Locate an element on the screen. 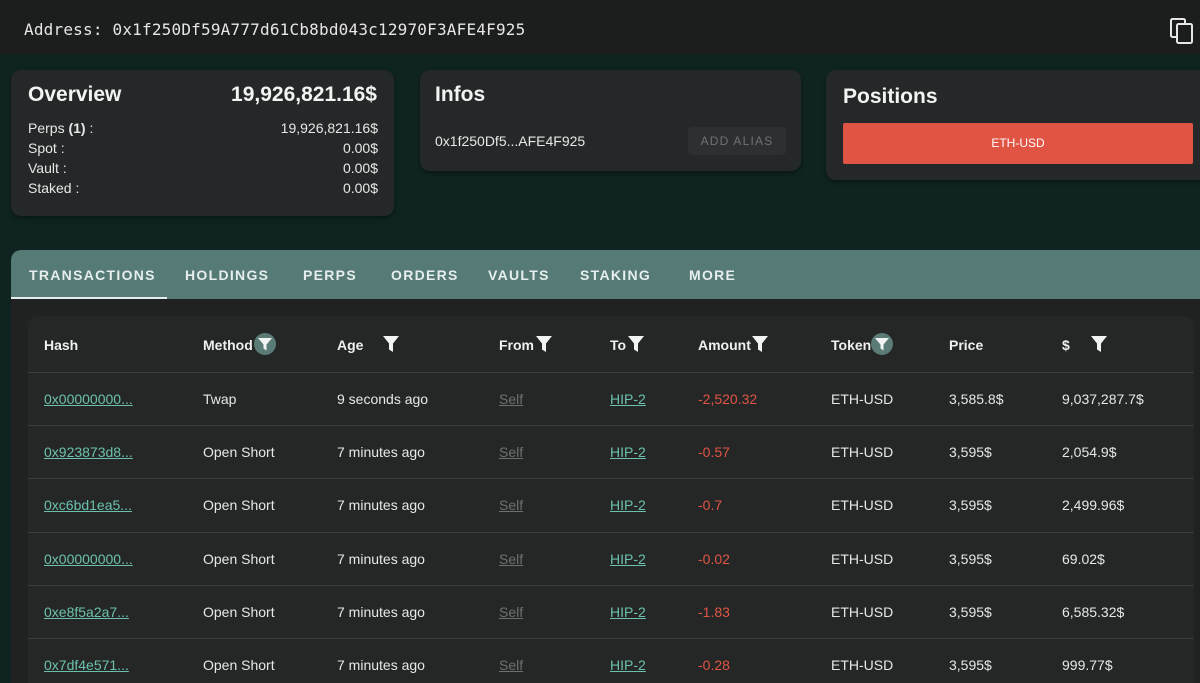  column-header-token: Token is located at coordinates (851, 345).